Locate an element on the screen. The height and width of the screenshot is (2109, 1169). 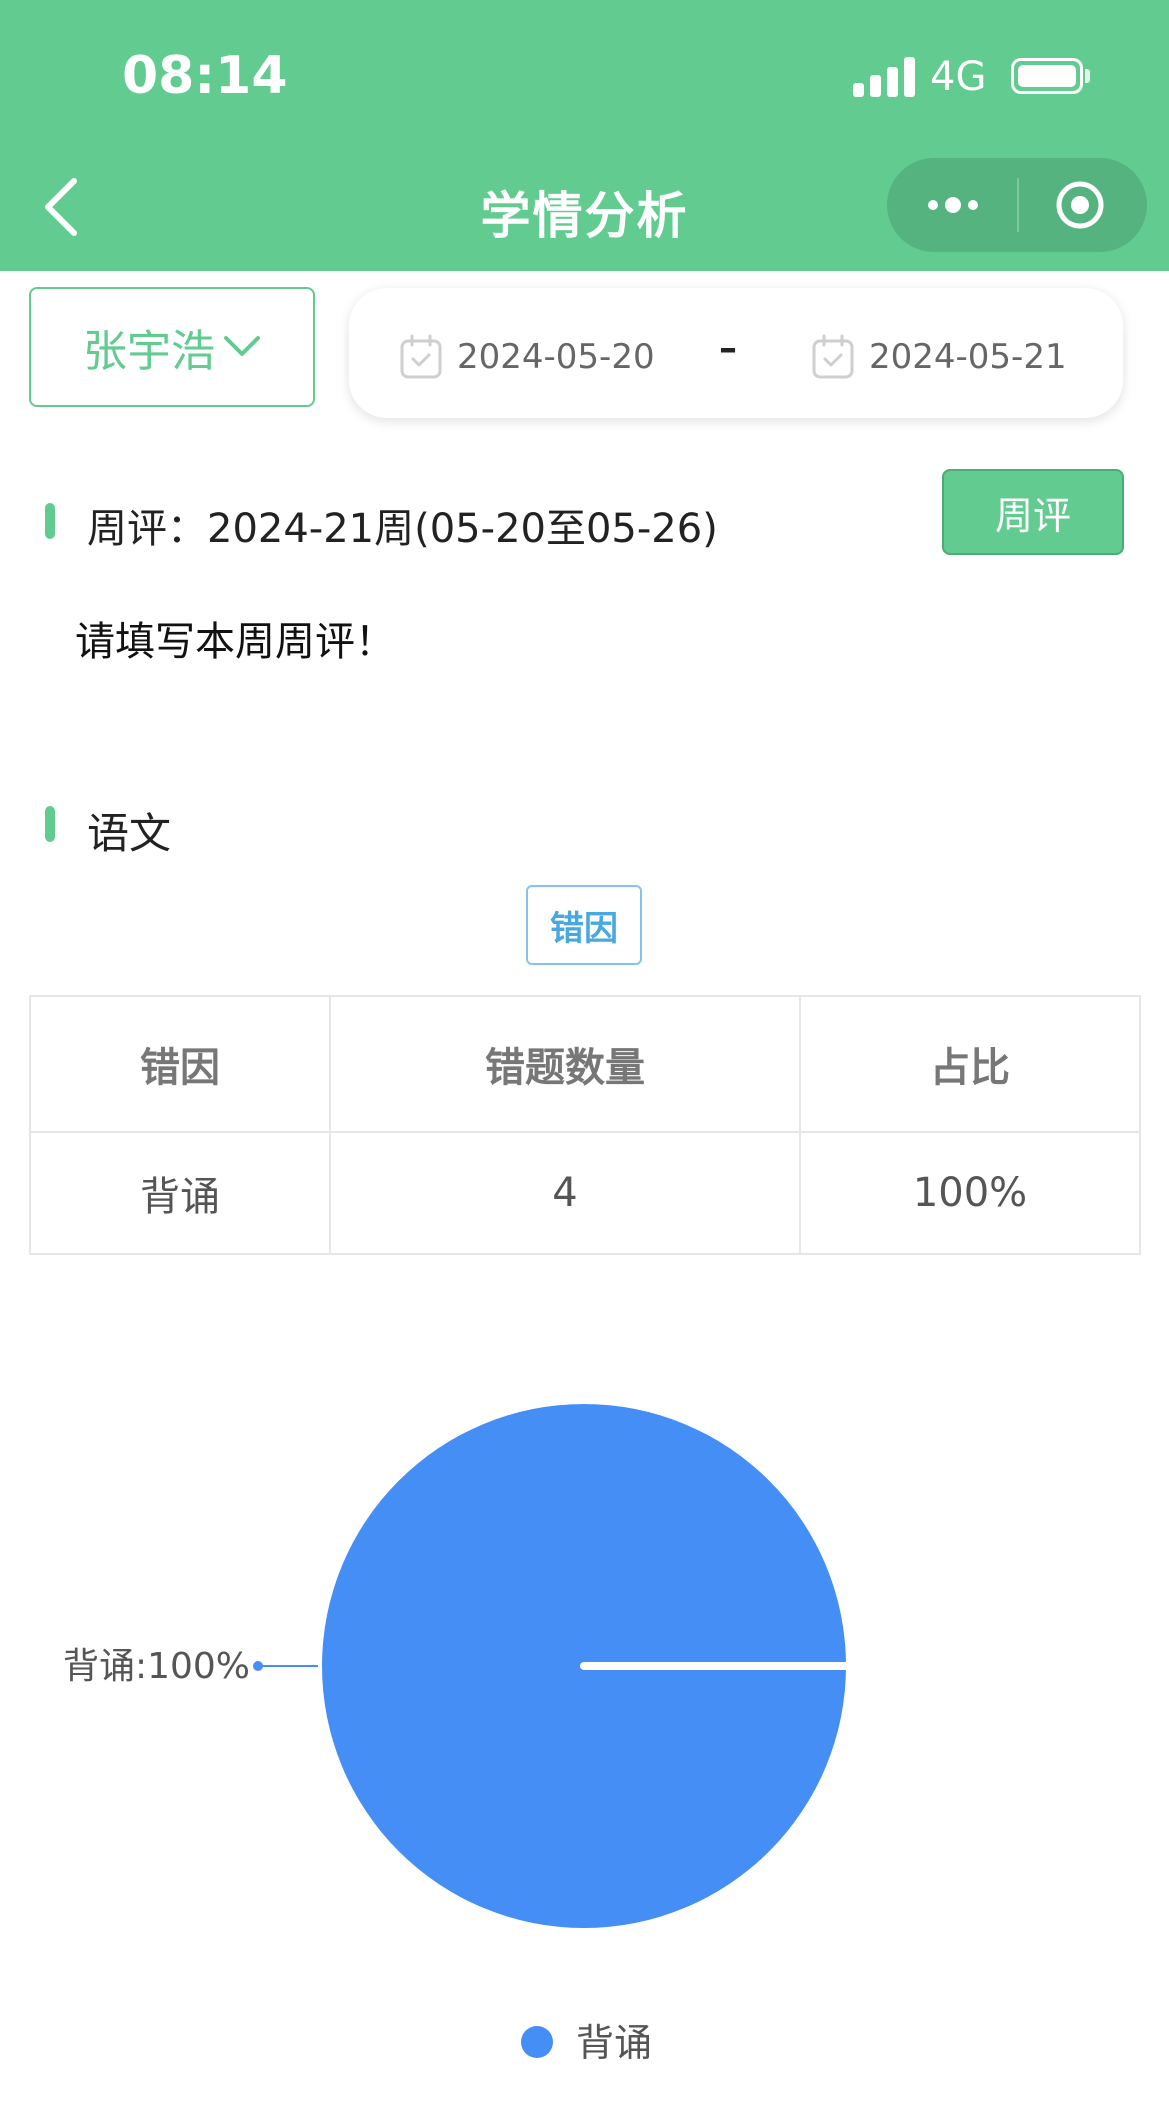
table-cell: 背诵 is located at coordinates (180, 1193).